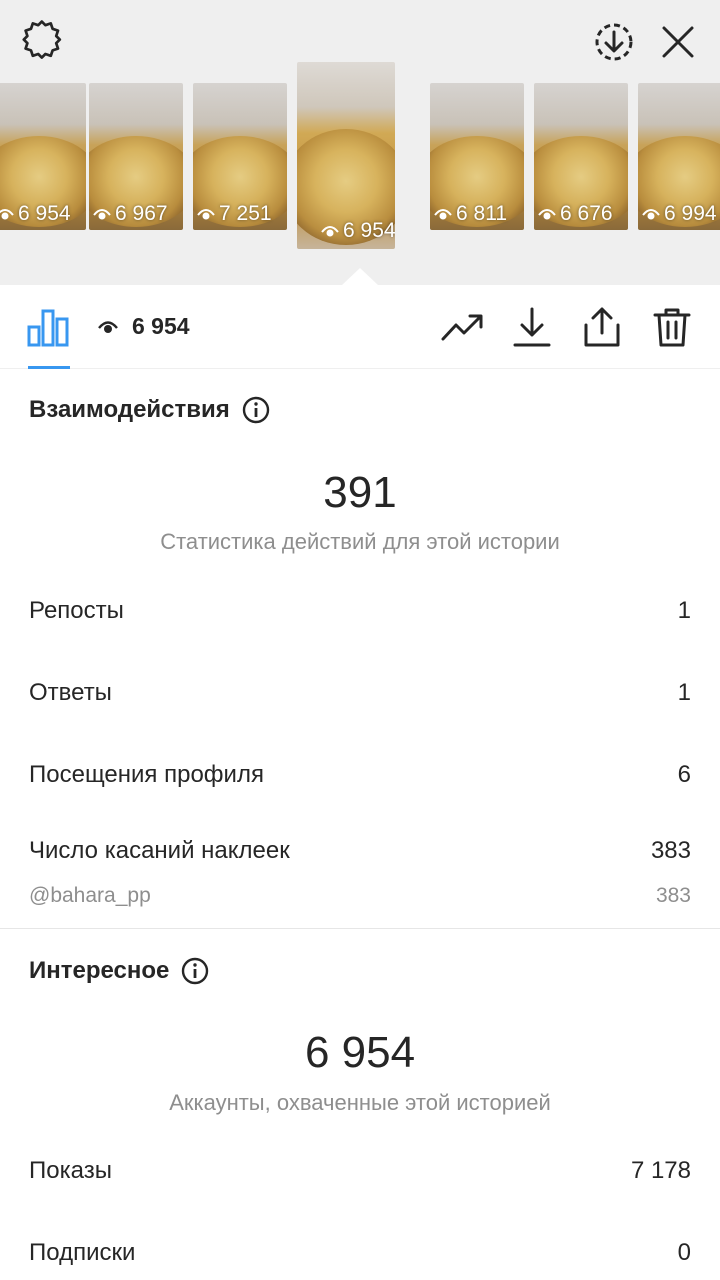  I want to click on selected-caret, so click(360, 276).